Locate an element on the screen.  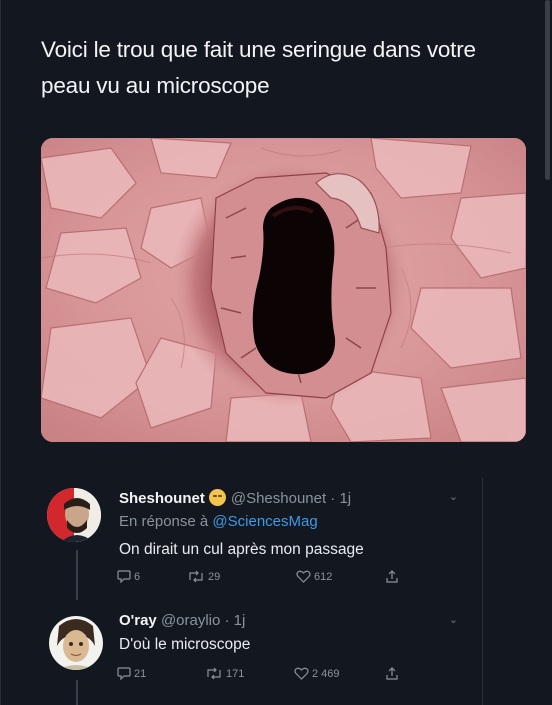
reply-context: En réponse à @SciencesMag is located at coordinates (218, 521).